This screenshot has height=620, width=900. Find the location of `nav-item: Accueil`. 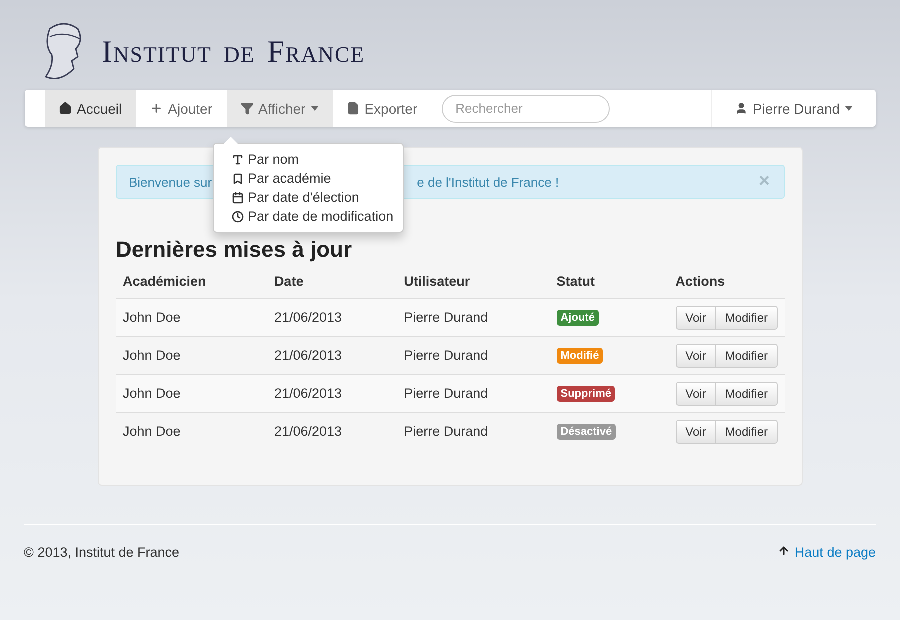

nav-item: Accueil is located at coordinates (90, 108).